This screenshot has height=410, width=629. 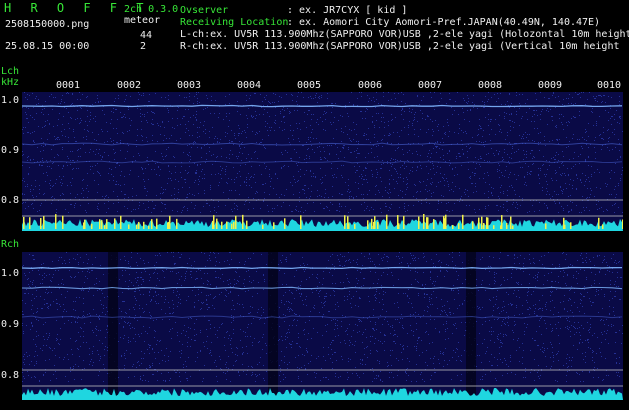 What do you see at coordinates (10, 375) in the screenshot?
I see `rch-y-label-0.8: 0.8` at bounding box center [10, 375].